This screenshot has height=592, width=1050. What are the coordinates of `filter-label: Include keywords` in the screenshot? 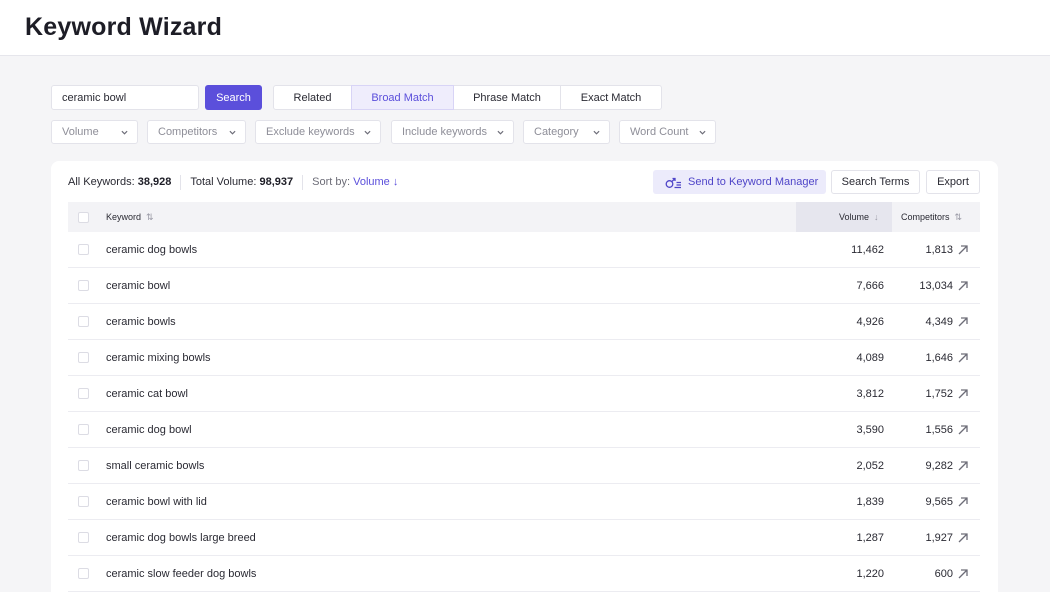 It's located at (444, 132).